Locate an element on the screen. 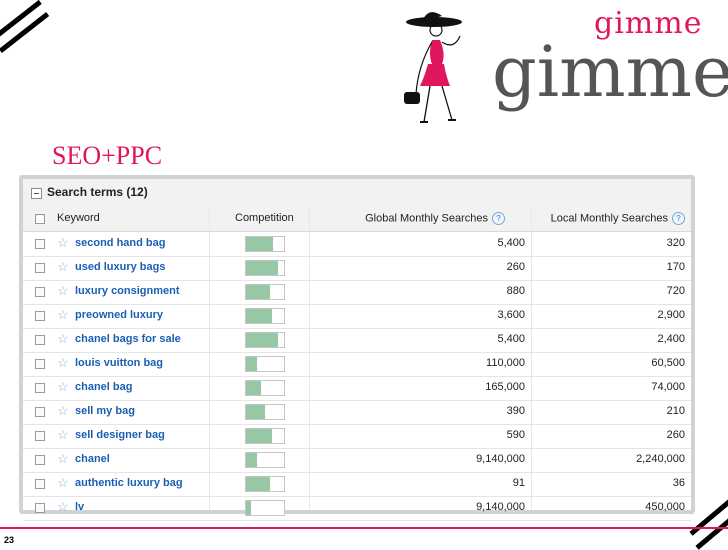  table-row: ☆ louis vuitton bag 110,000 60,500 is located at coordinates (357, 364).